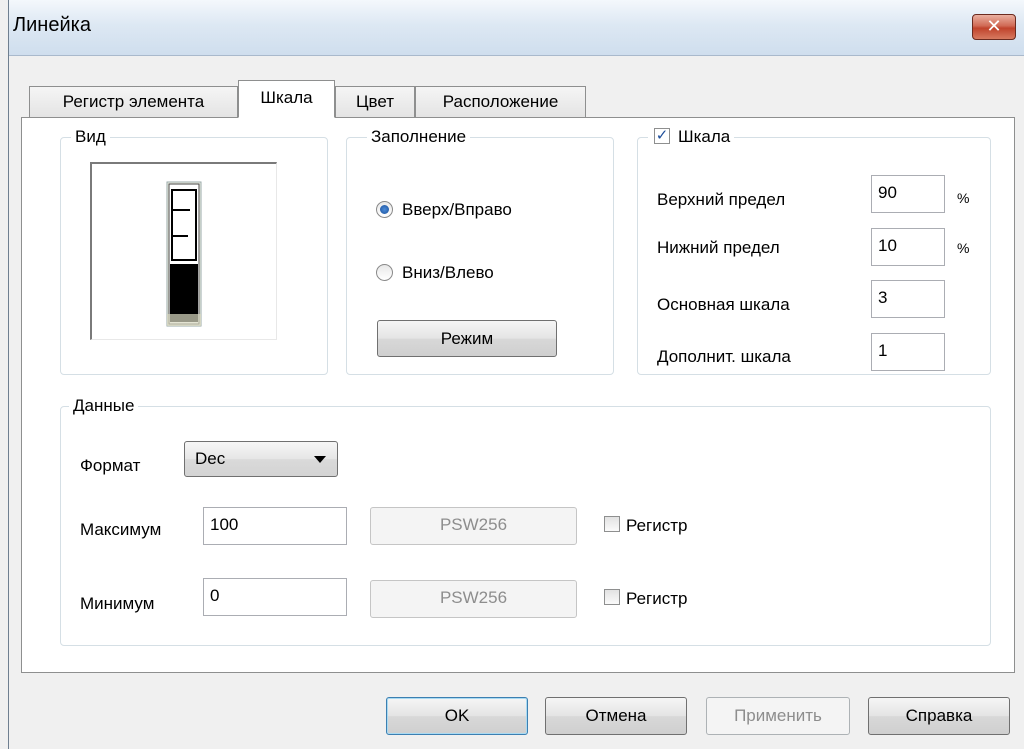 This screenshot has width=1024, height=749. I want to click on help-button: Справка, so click(939, 716).